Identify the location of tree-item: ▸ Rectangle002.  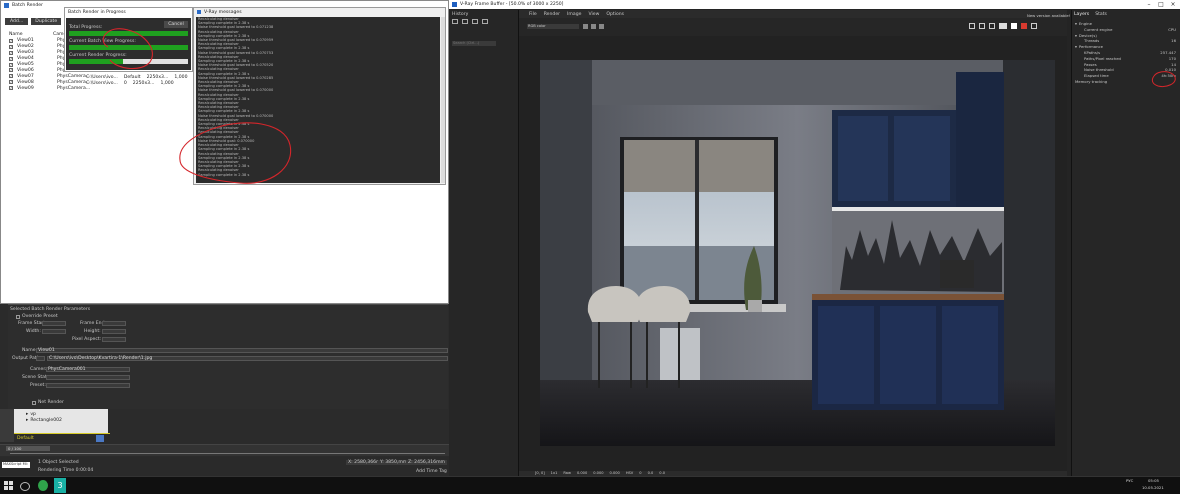
(44, 420).